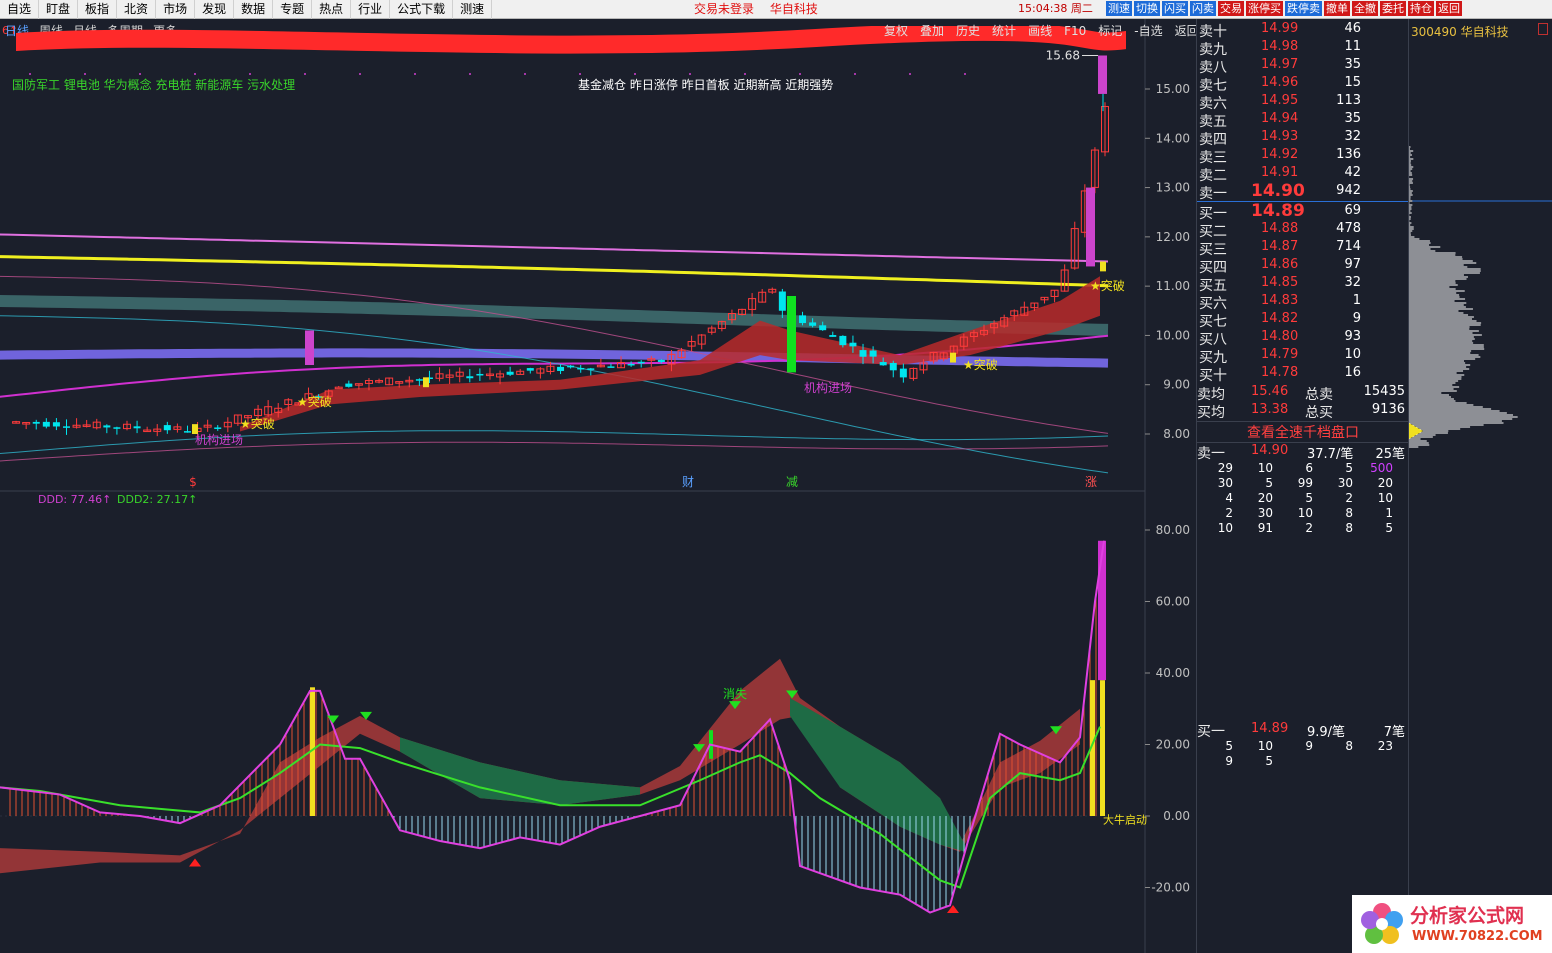  I want to click on bids-volume: 97, so click(1352, 264).